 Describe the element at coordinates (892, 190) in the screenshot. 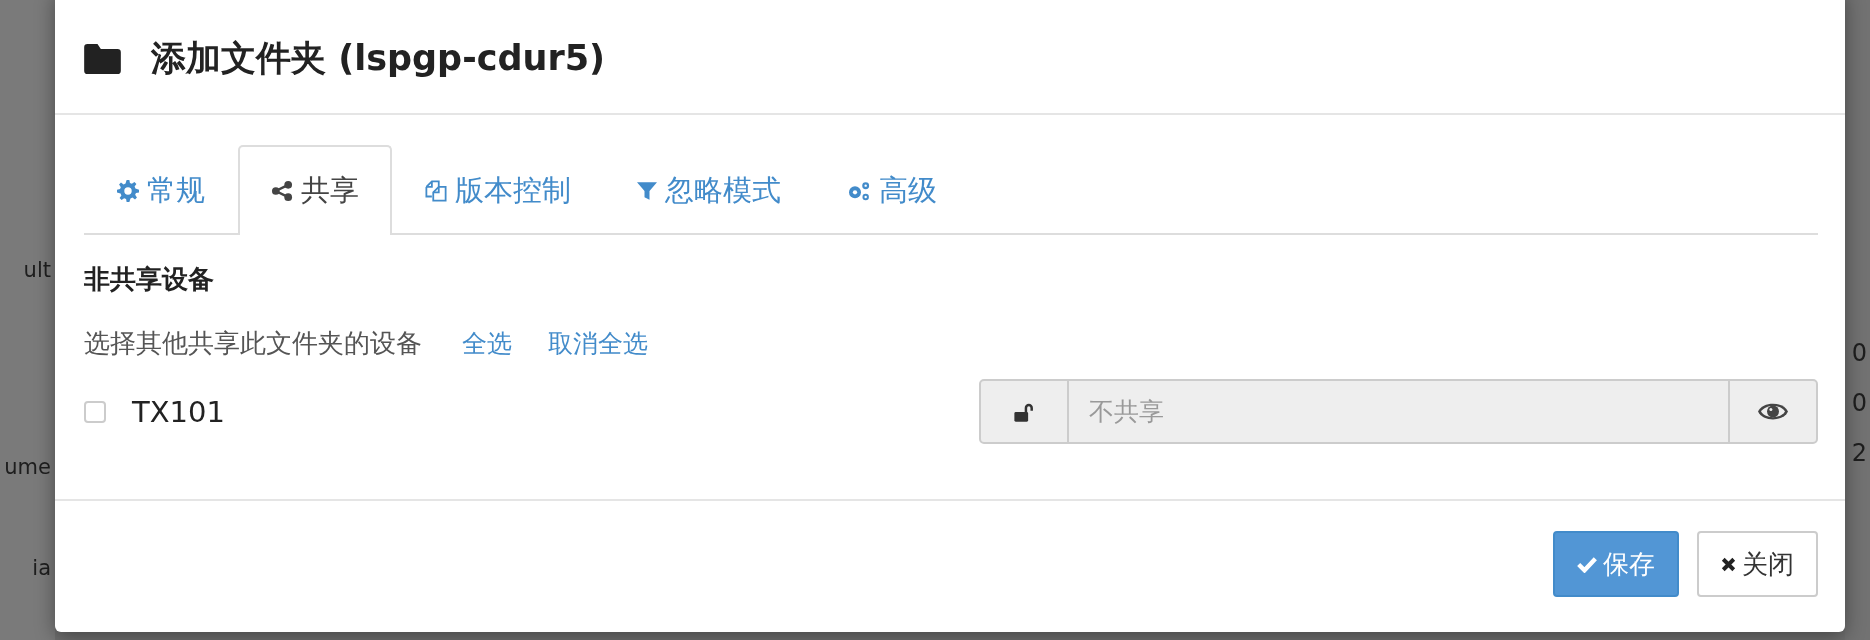

I see `tab: 高级` at that location.